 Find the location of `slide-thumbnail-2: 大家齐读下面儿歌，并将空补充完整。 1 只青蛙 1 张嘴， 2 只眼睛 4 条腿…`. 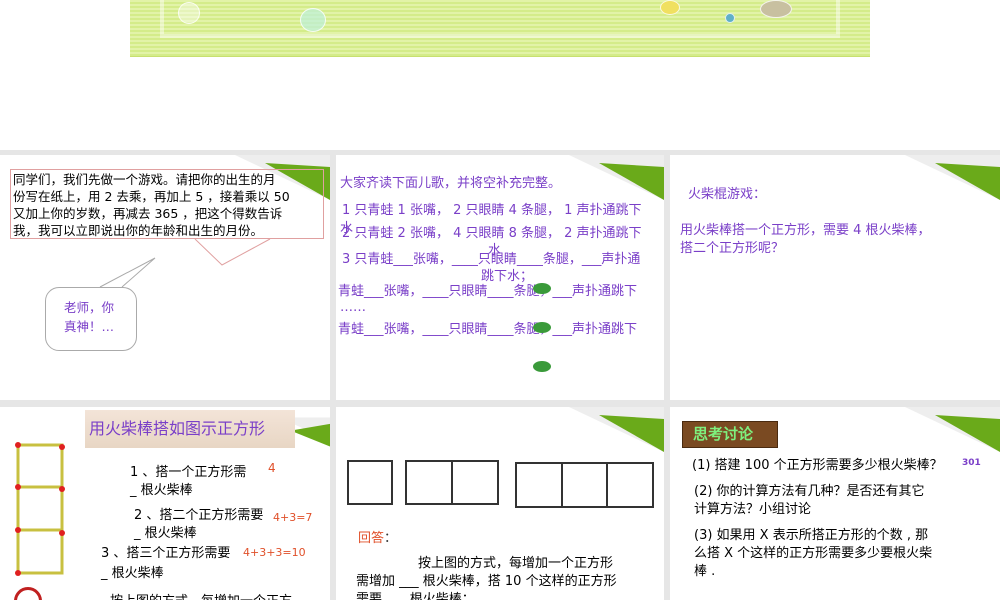

slide-thumbnail-2: 大家齐读下面儿歌，并将空补充完整。 1 只青蛙 1 张嘴， 2 只眼睛 4 条腿… is located at coordinates (500, 277).